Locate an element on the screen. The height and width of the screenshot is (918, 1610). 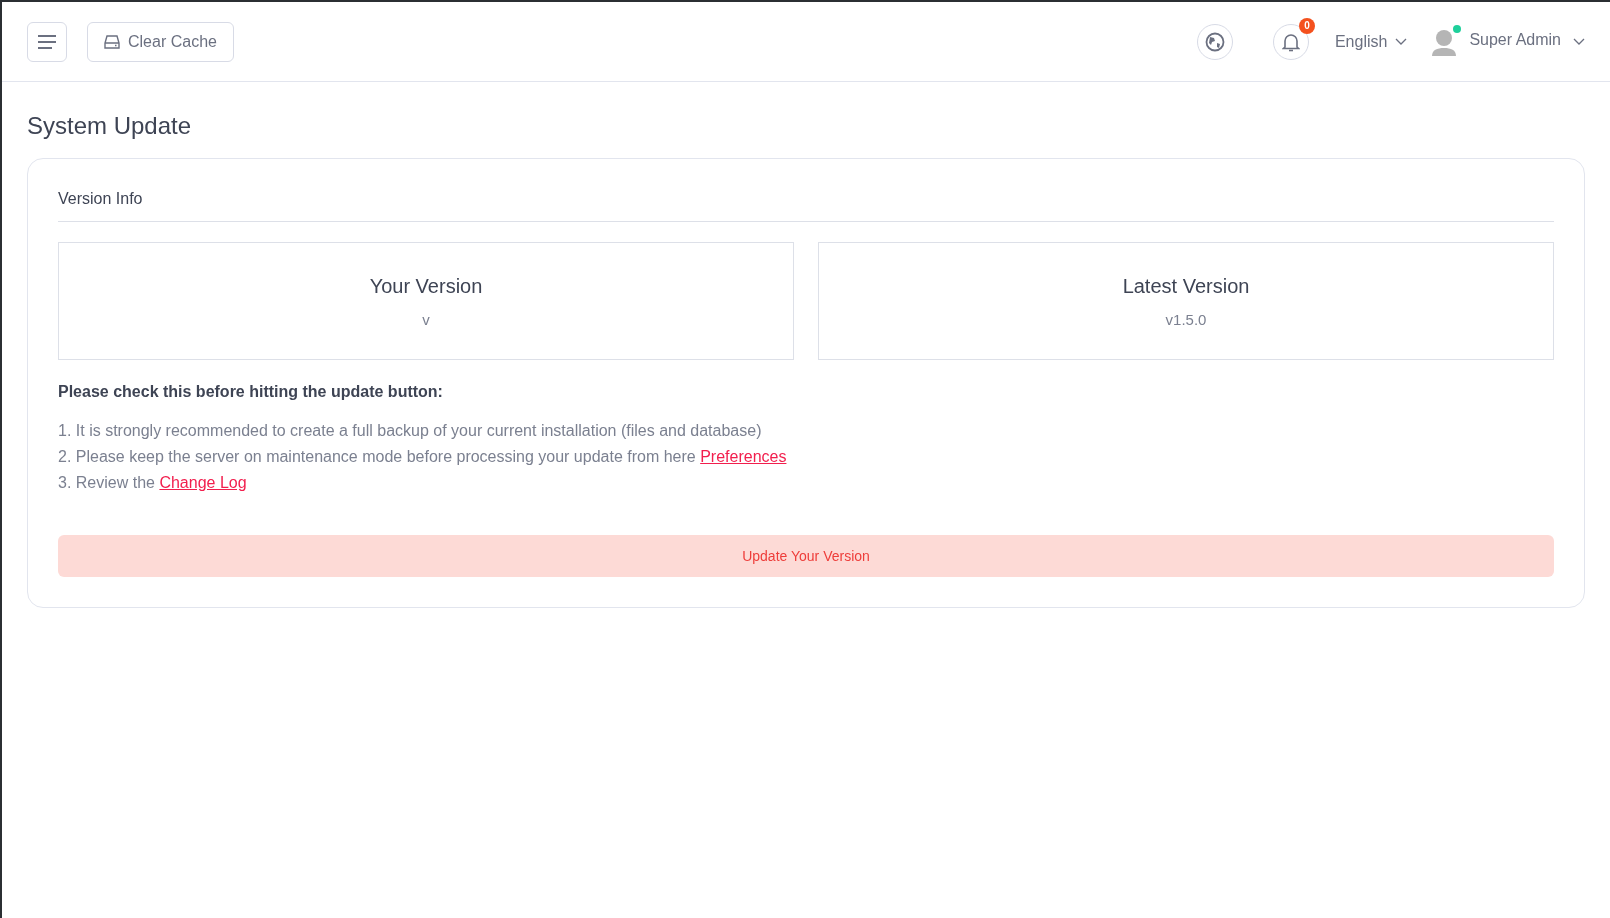
bell-icon is located at coordinates (1290, 41).